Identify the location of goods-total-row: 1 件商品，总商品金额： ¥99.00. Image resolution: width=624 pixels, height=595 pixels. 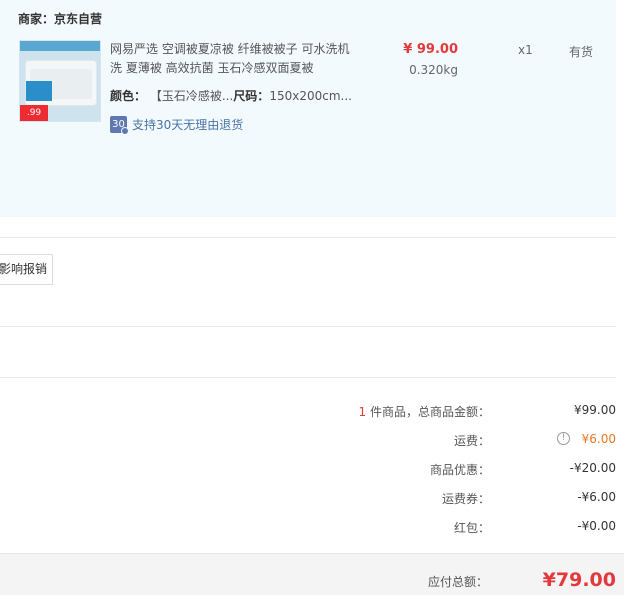
(458, 413).